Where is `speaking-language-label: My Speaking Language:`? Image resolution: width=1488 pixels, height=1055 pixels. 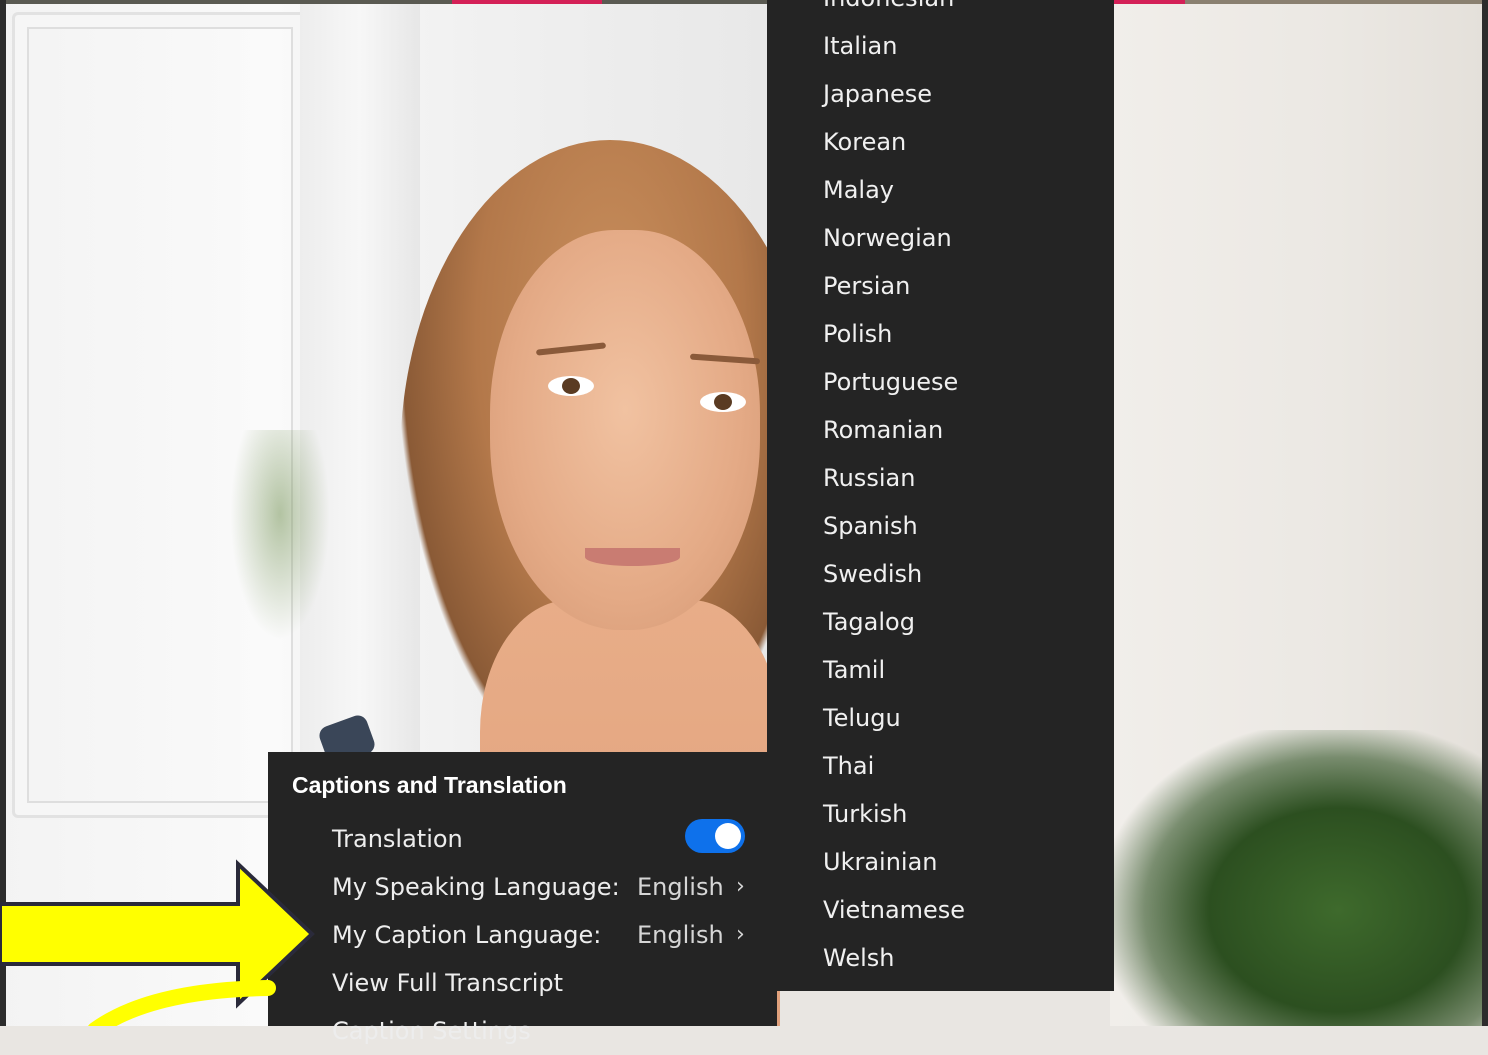
speaking-language-label: My Speaking Language: is located at coordinates (476, 887).